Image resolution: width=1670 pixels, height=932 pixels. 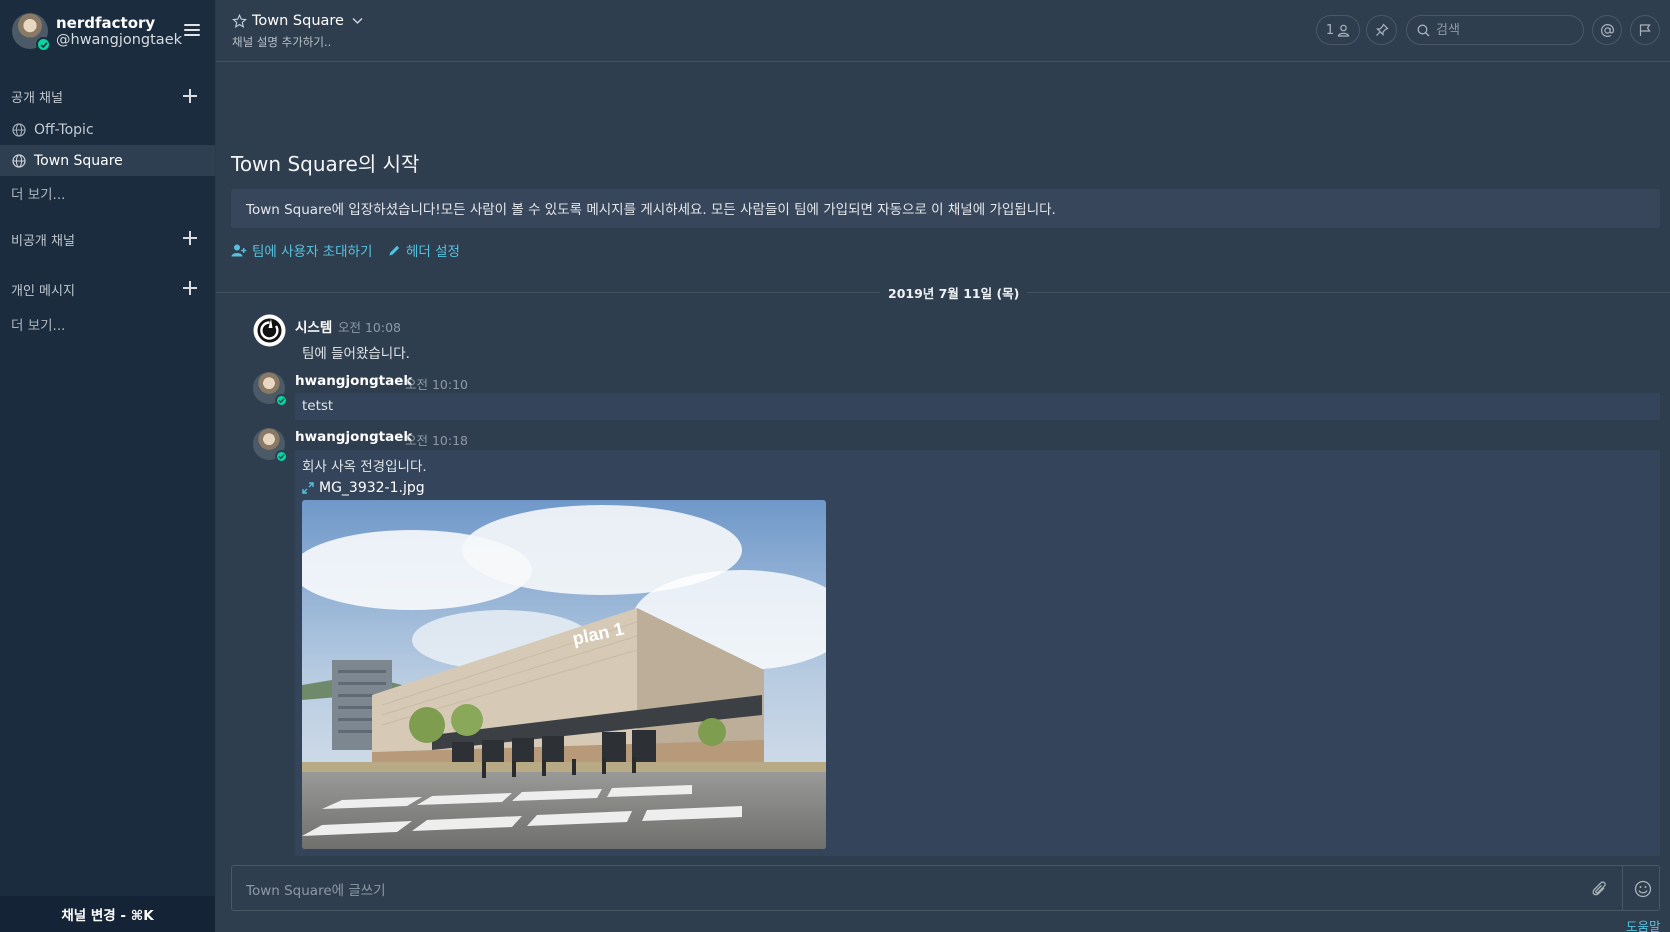 I want to click on mentions-button, so click(x=1607, y=30).